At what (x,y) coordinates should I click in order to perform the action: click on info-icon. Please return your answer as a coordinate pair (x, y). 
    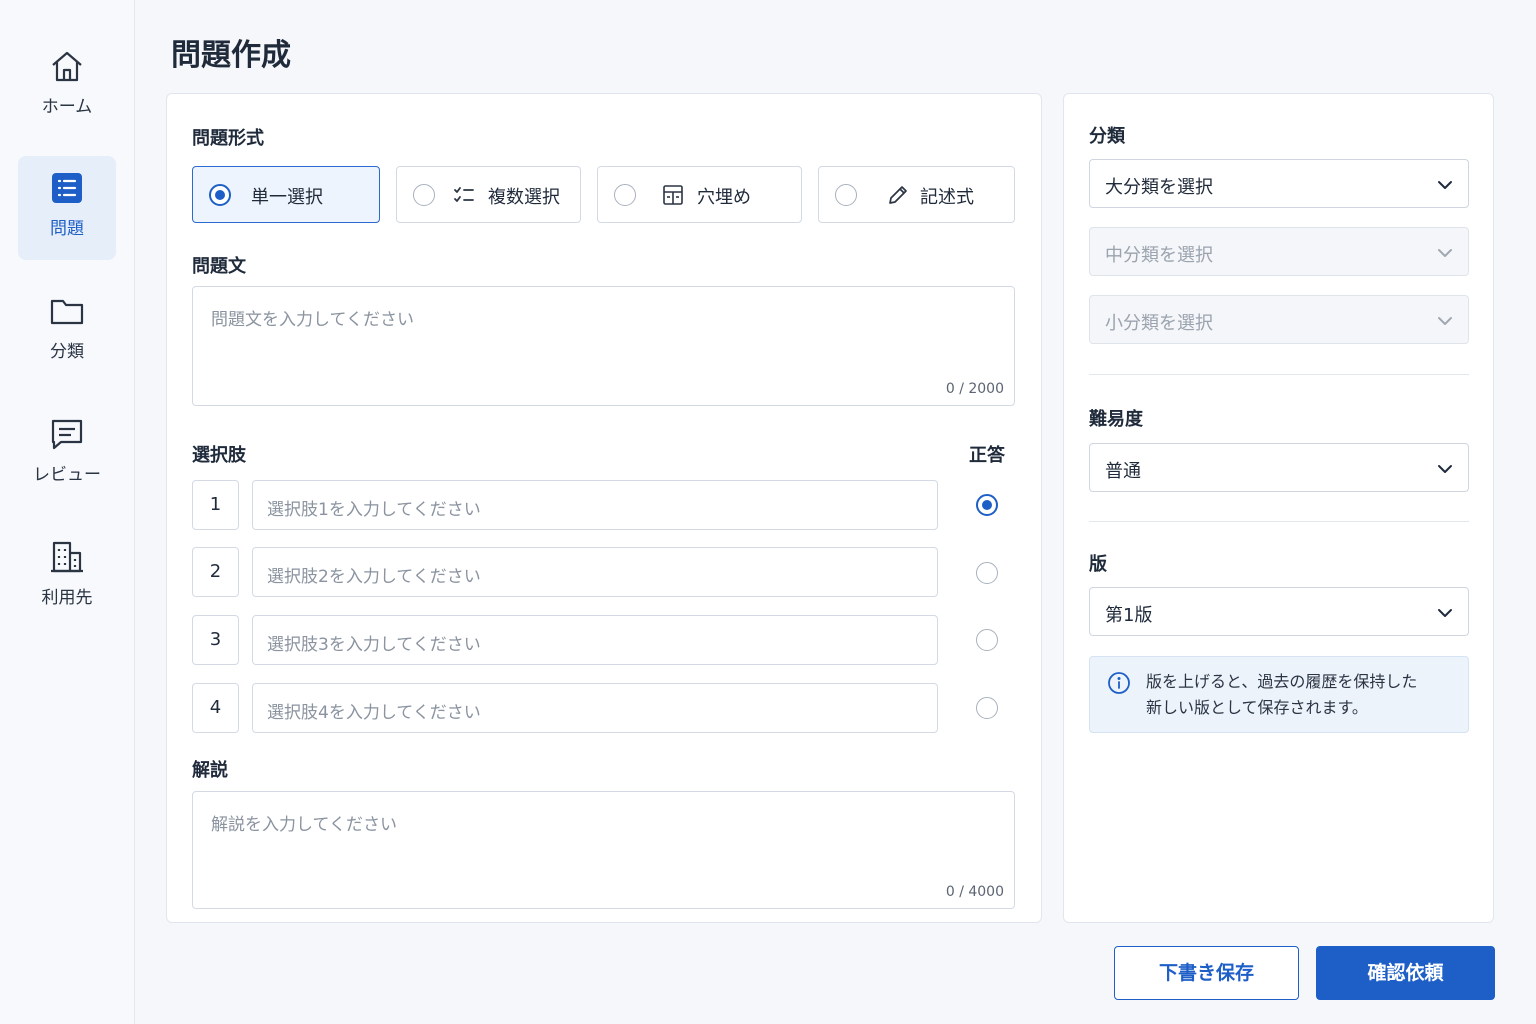
    Looking at the image, I should click on (1119, 683).